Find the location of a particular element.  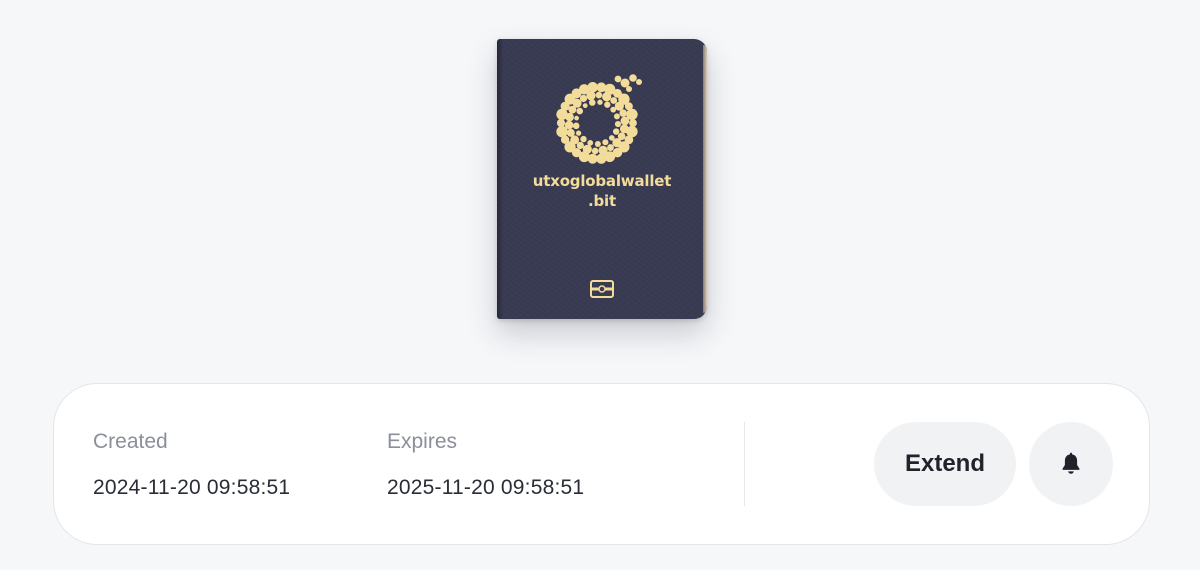

passport-spine is located at coordinates (500, 179).